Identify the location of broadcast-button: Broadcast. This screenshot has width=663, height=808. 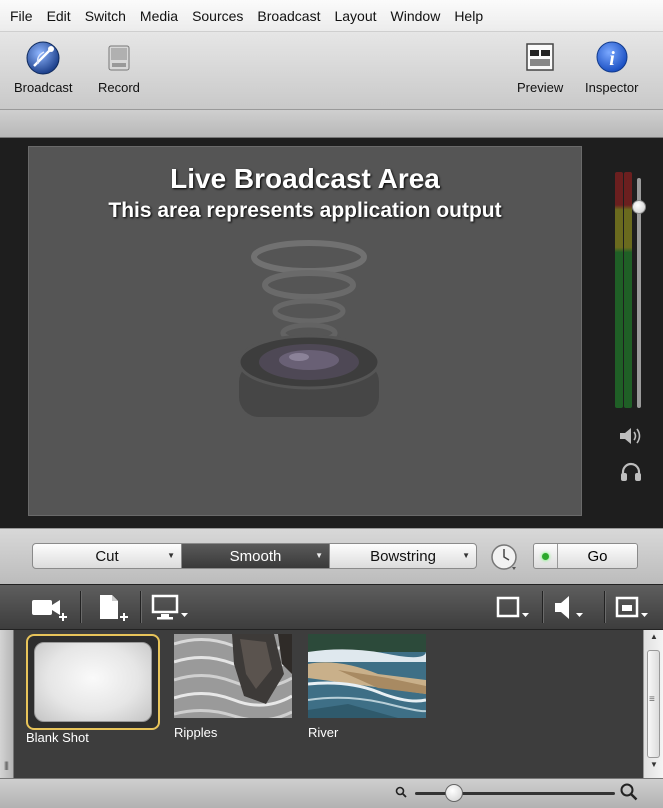
(43, 66).